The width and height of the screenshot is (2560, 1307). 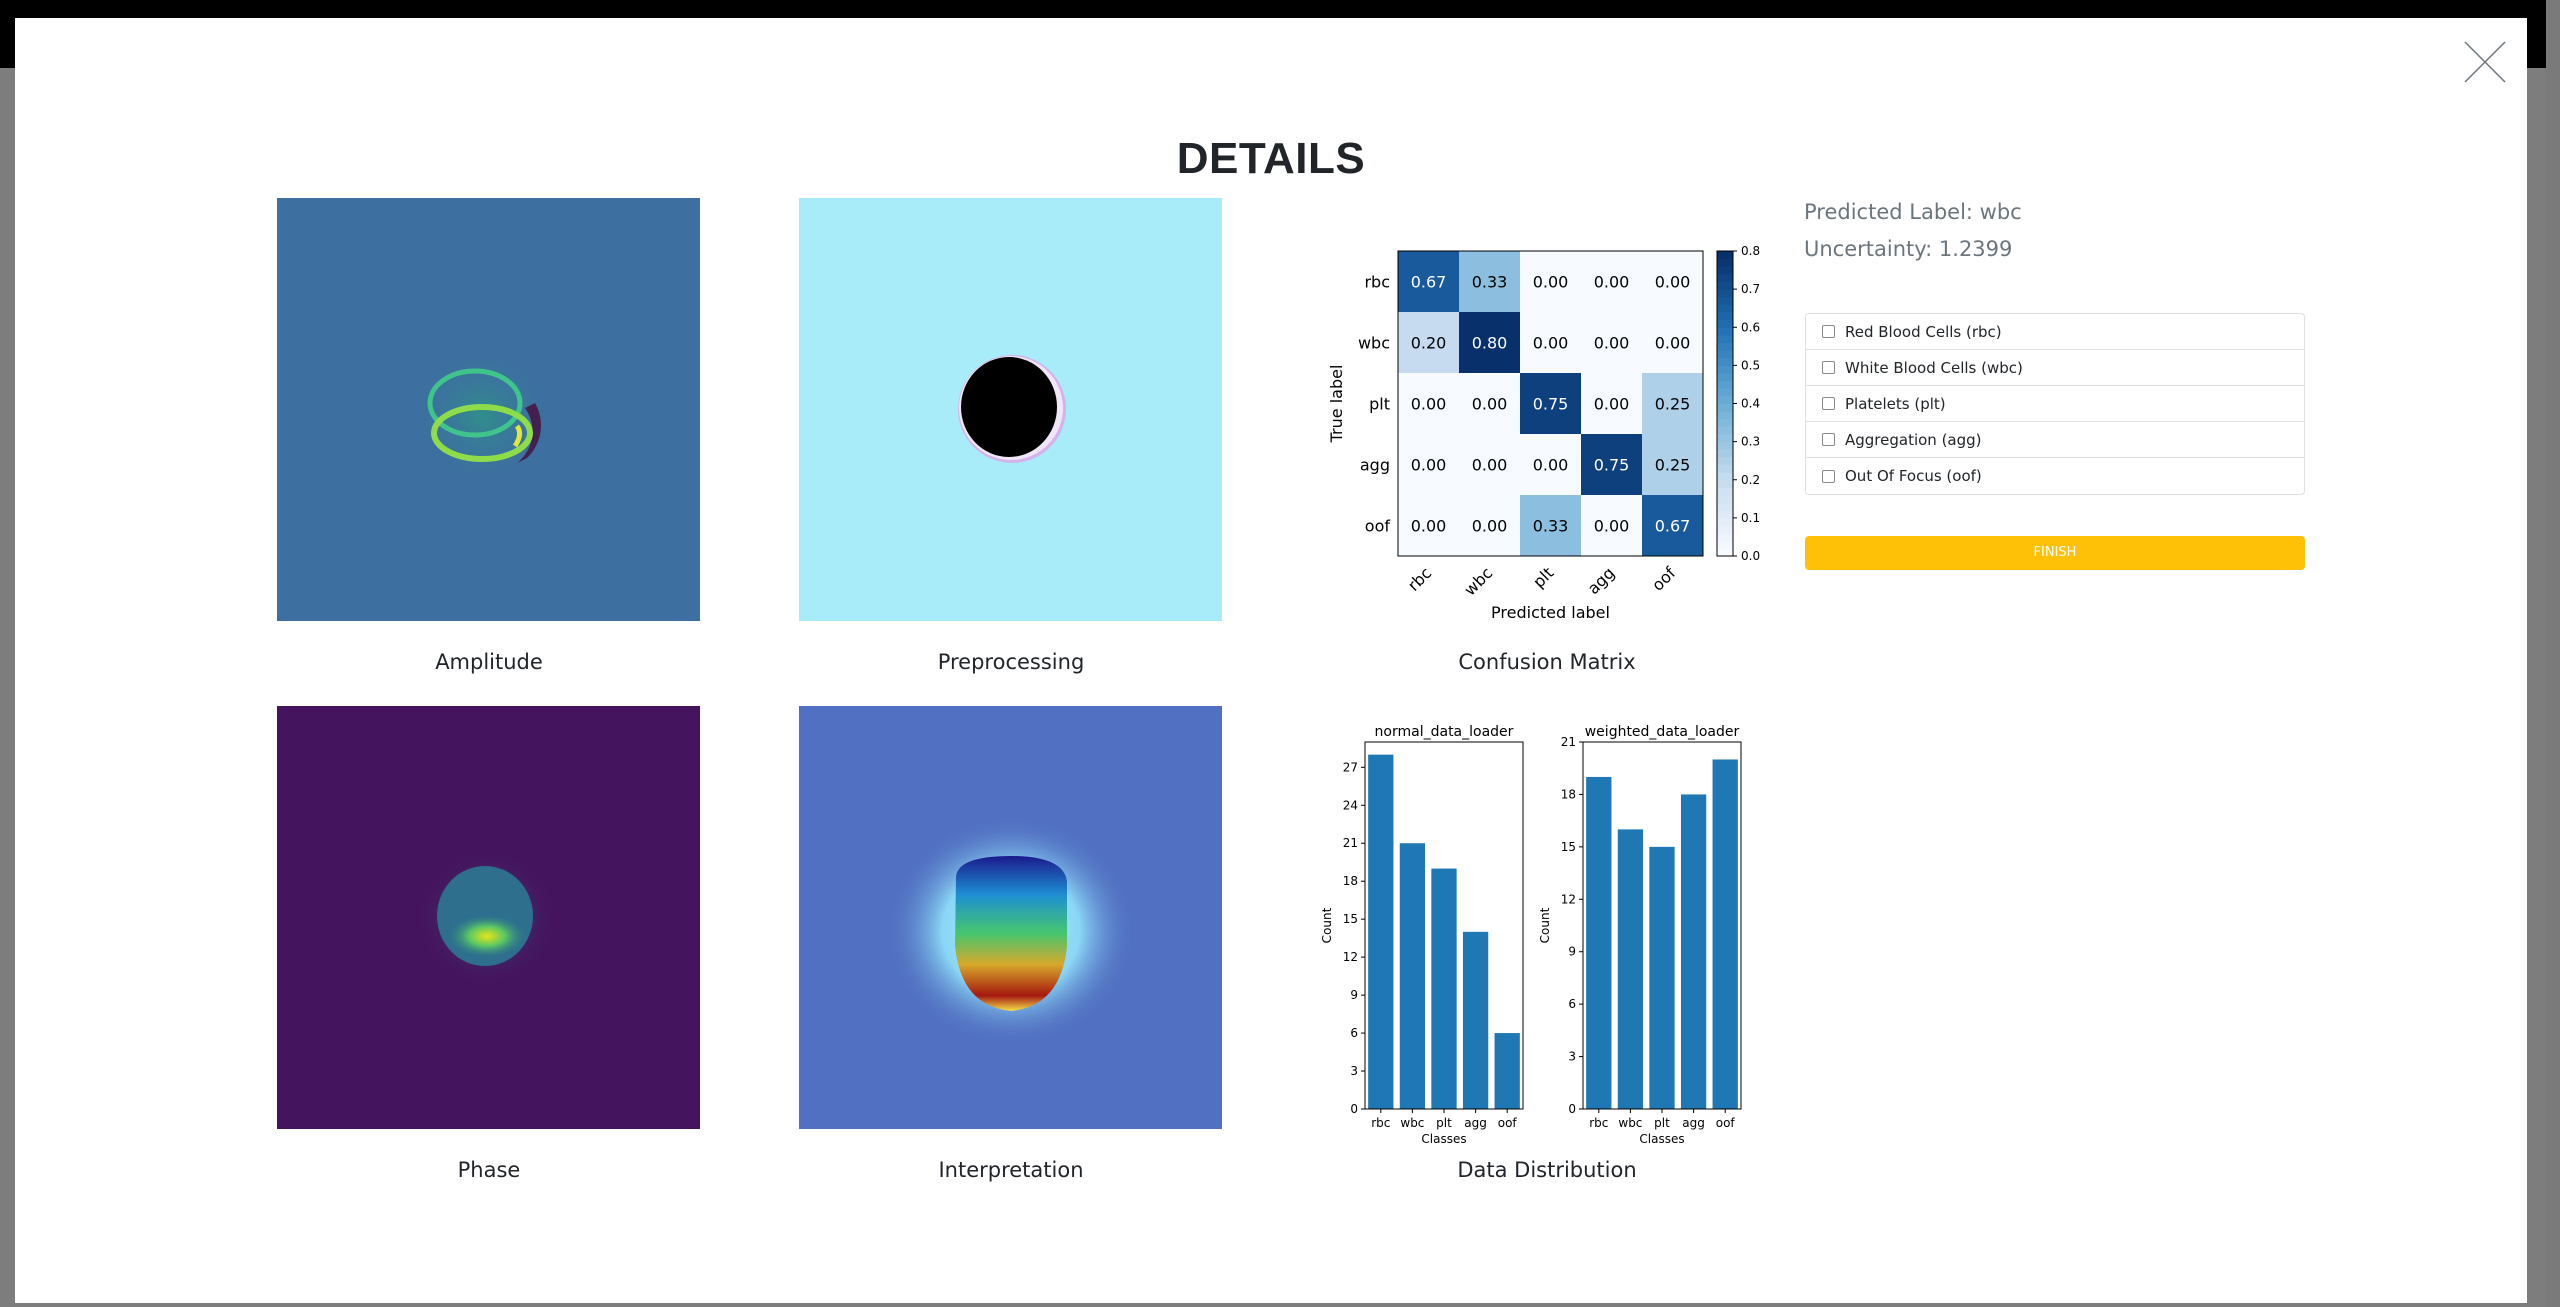 What do you see at coordinates (1750, 556) in the screenshot?
I see `colorbar-tick-label: 0.0` at bounding box center [1750, 556].